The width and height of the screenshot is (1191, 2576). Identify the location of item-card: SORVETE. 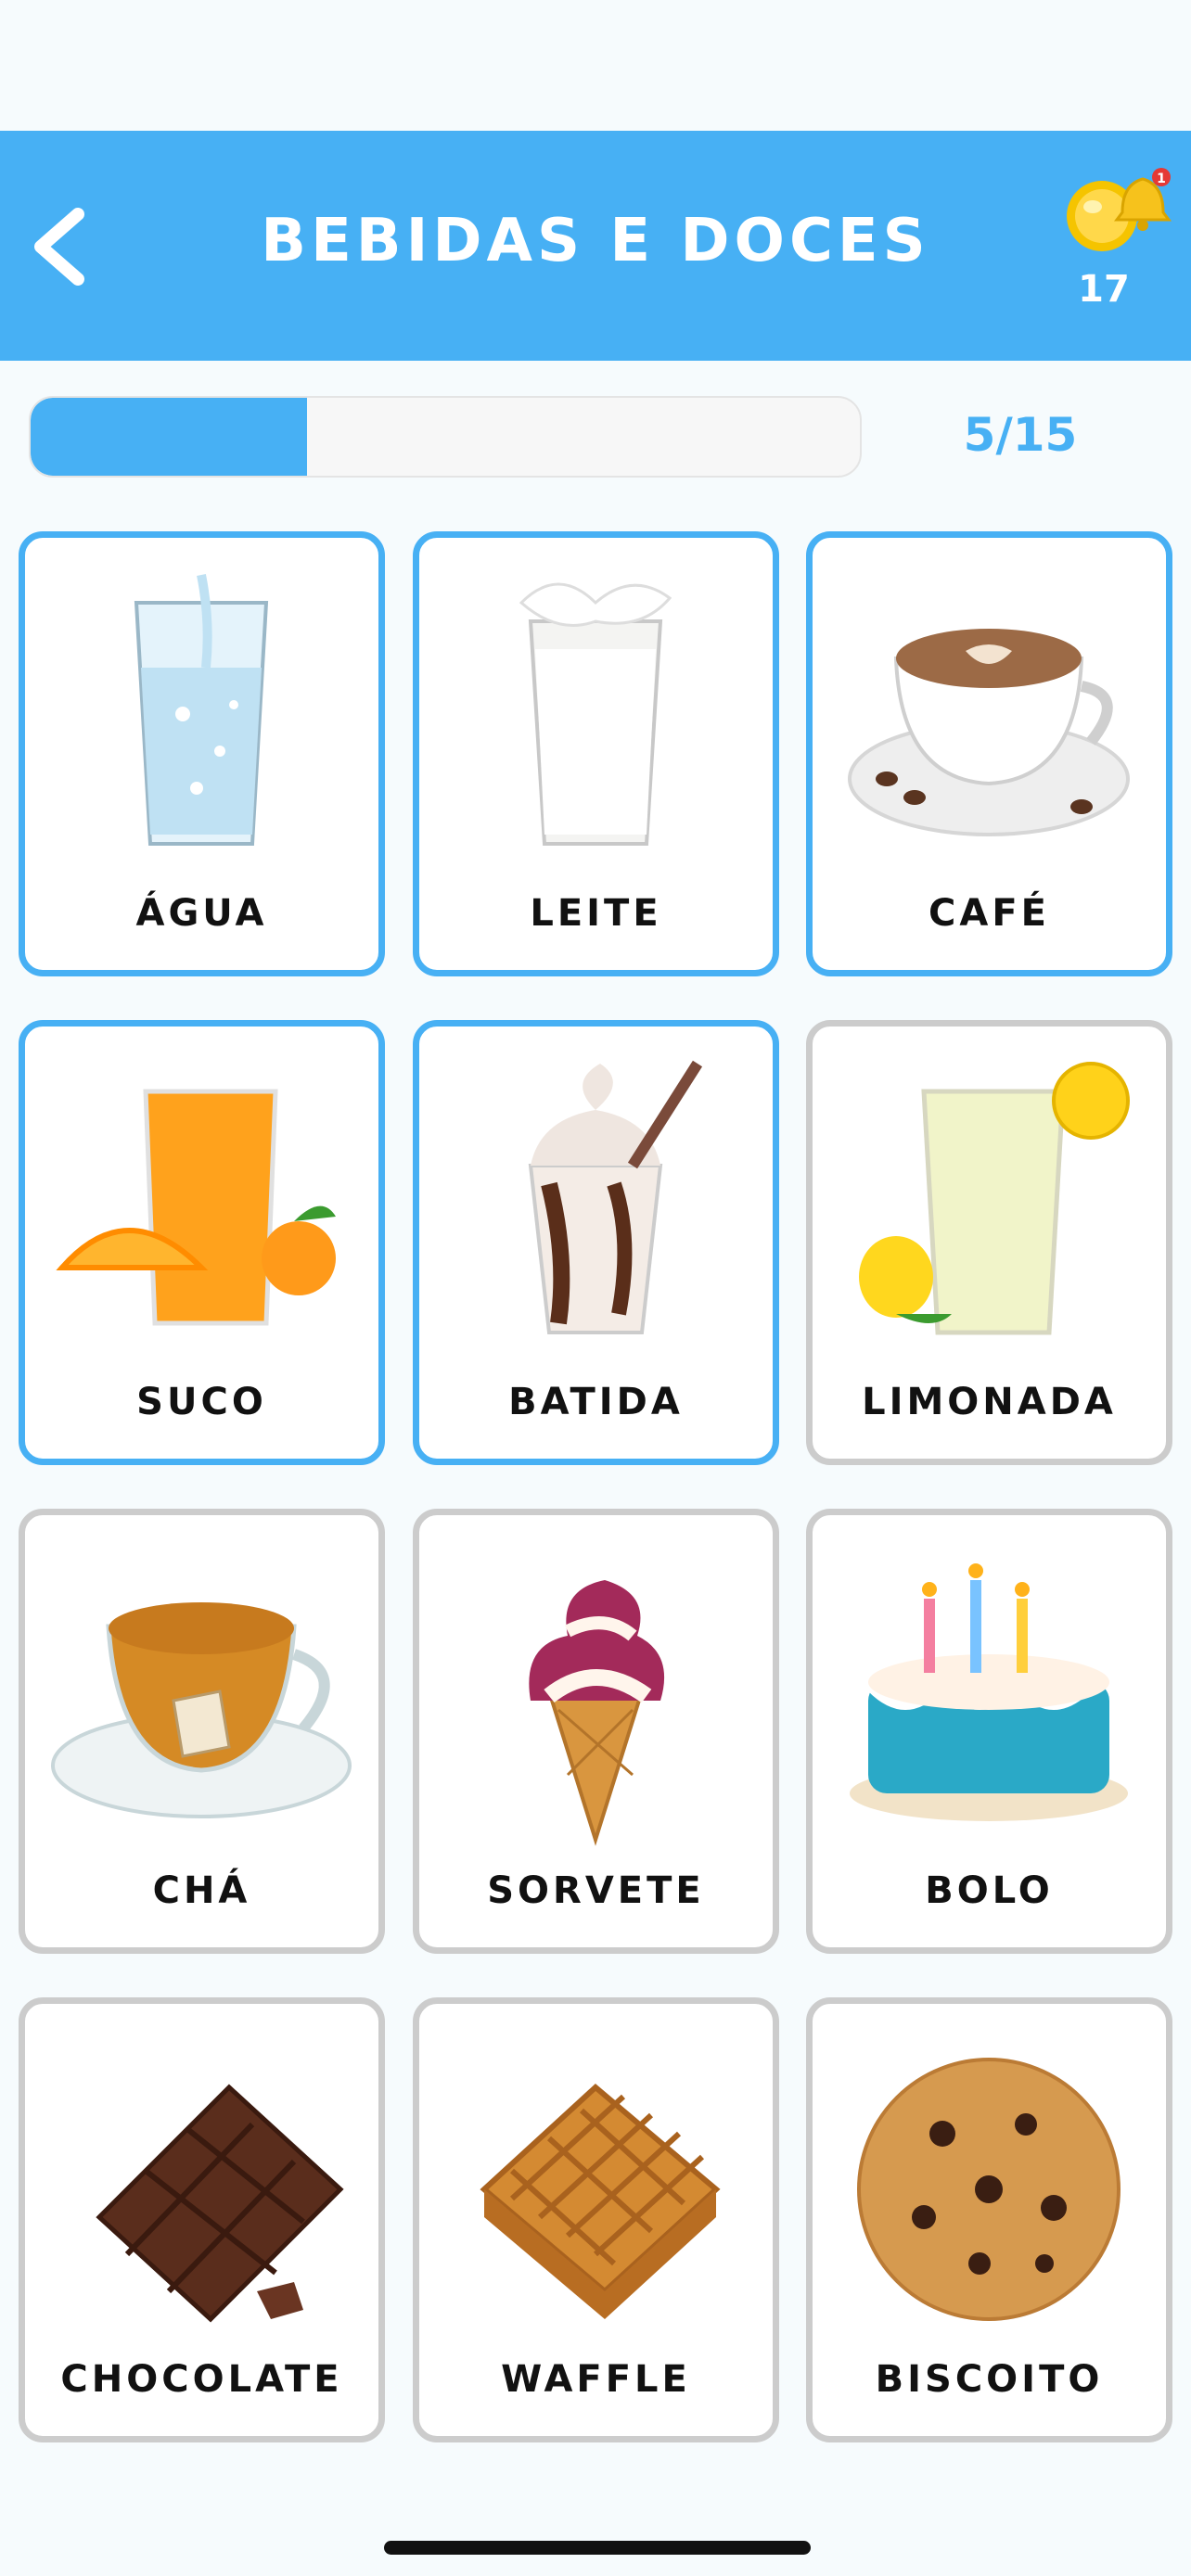
(596, 1732).